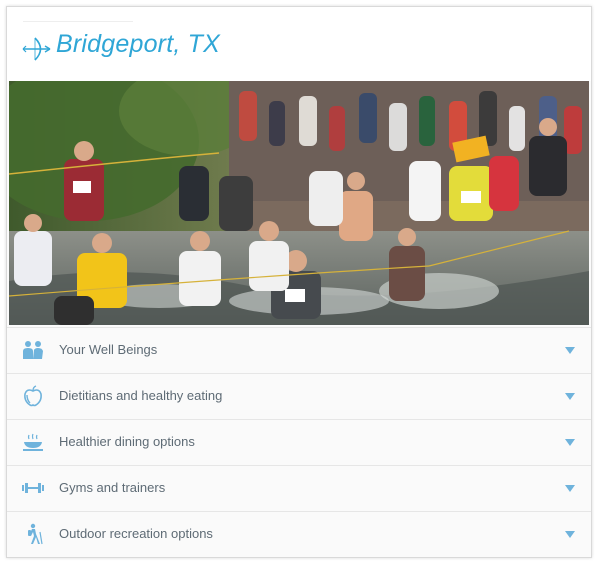 The image size is (600, 566). I want to click on page-title: Bridgeport, TX, so click(138, 44).